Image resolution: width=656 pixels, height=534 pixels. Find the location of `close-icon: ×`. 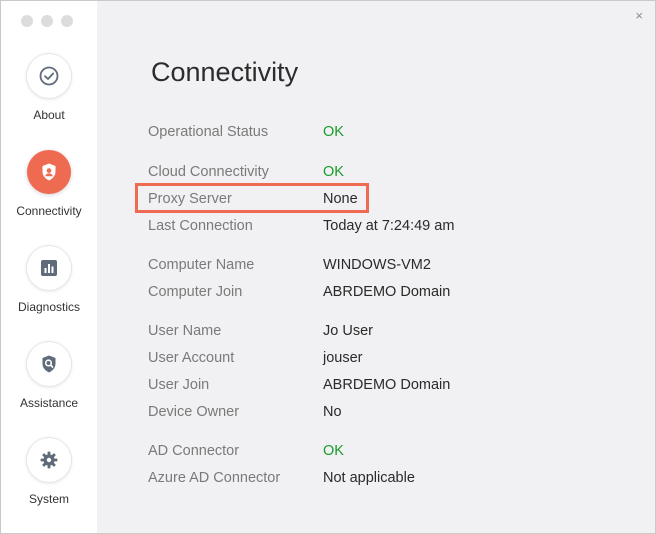

close-icon: × is located at coordinates (639, 15).